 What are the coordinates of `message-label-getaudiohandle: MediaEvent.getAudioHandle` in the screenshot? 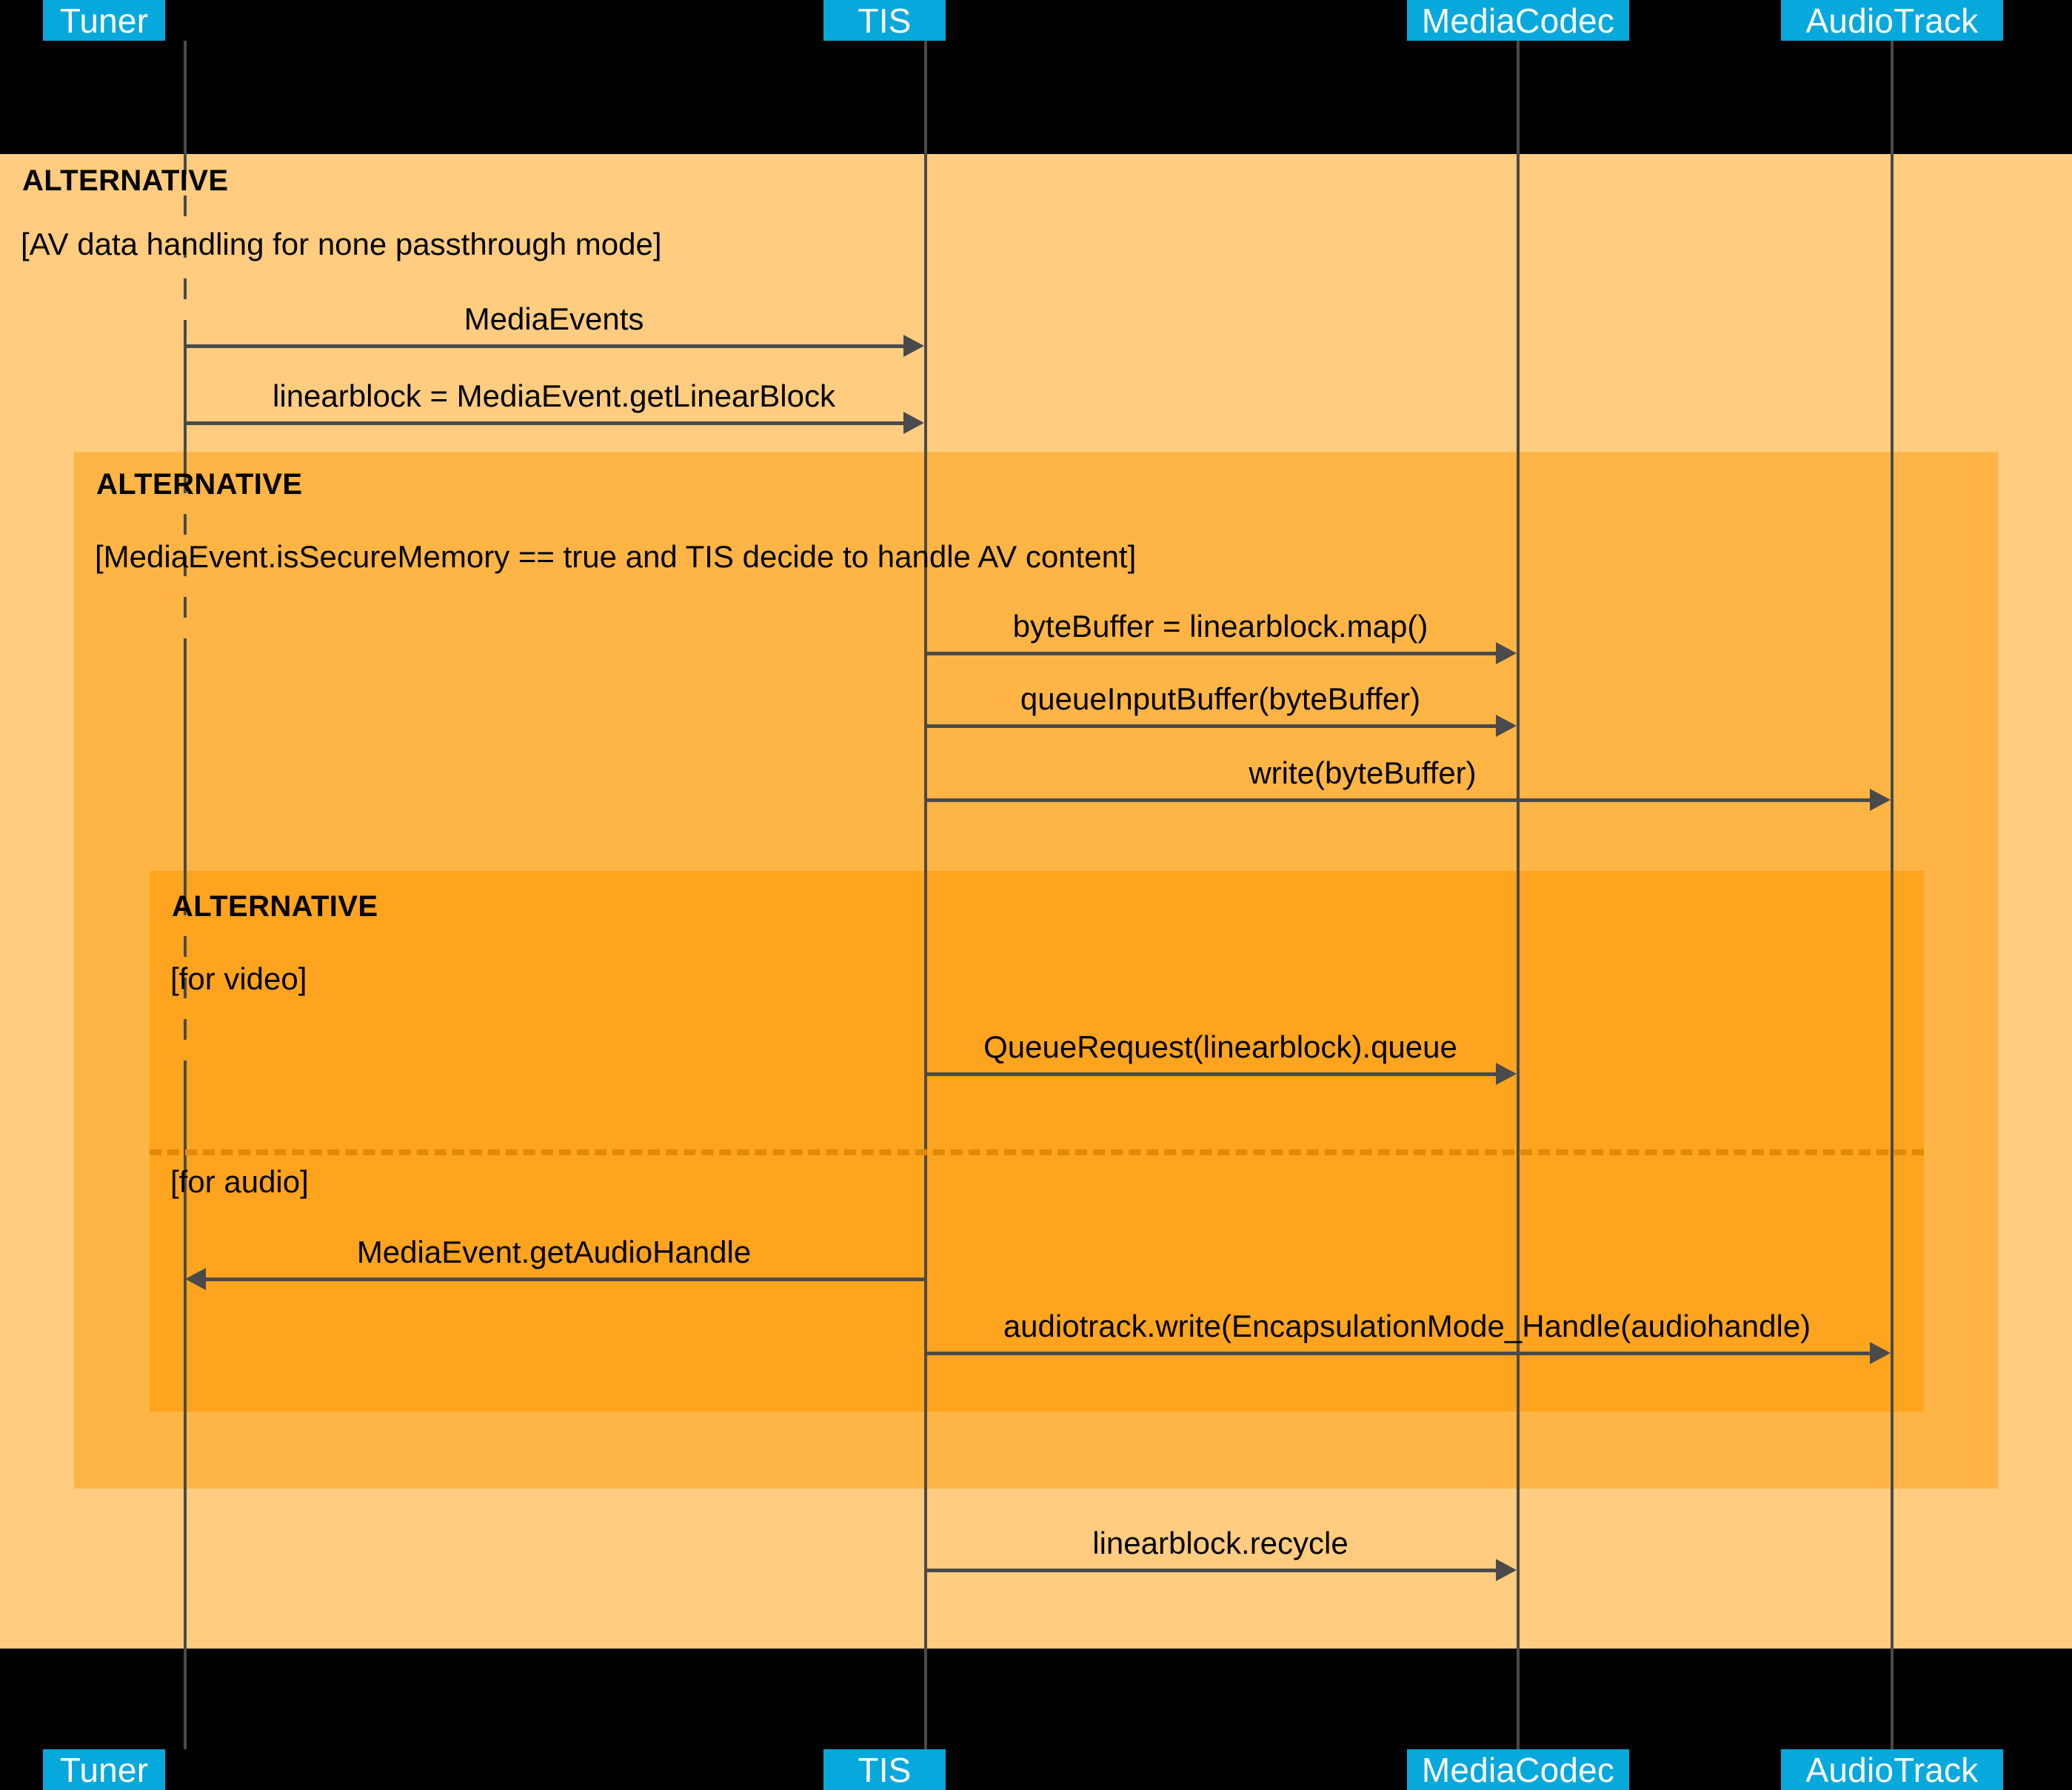 It's located at (554, 1252).